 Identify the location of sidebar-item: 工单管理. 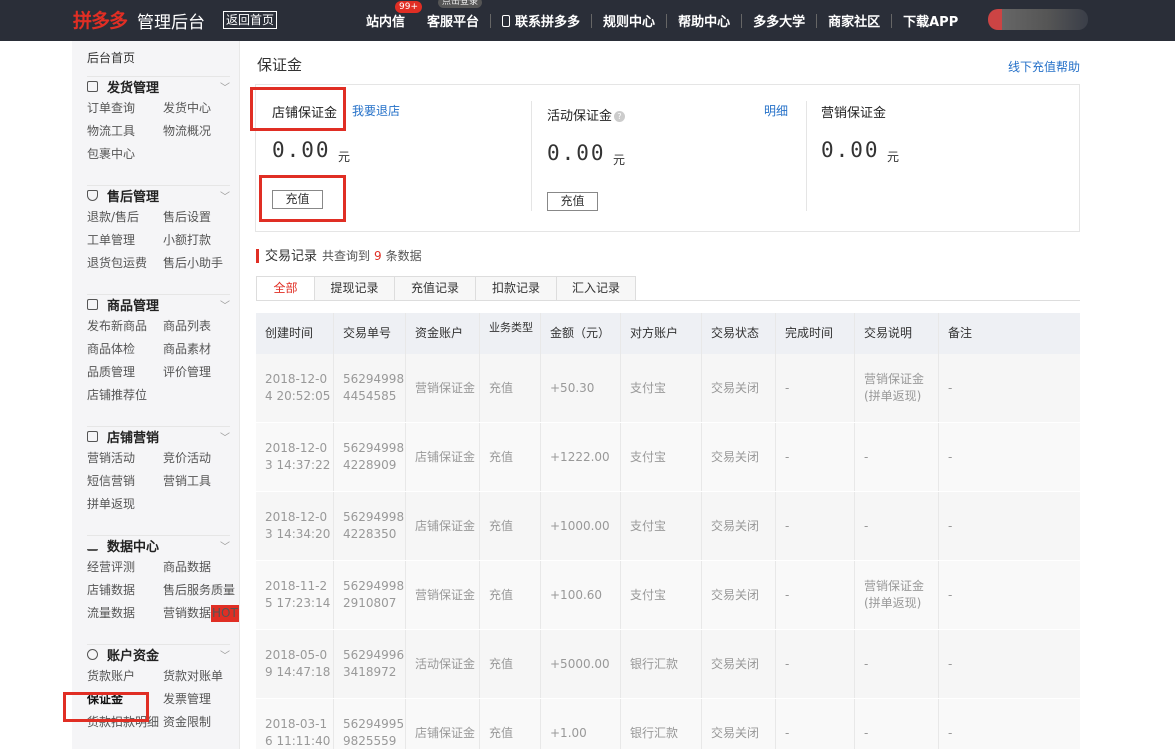
(125, 240).